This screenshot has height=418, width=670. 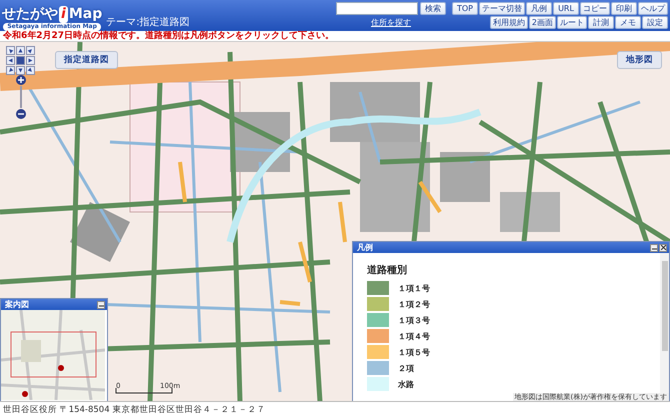 I want to click on footer-address: 世田谷区役所 〒154-8504 東京都世田谷区世田谷４－２１－２７, so click(x=335, y=409).